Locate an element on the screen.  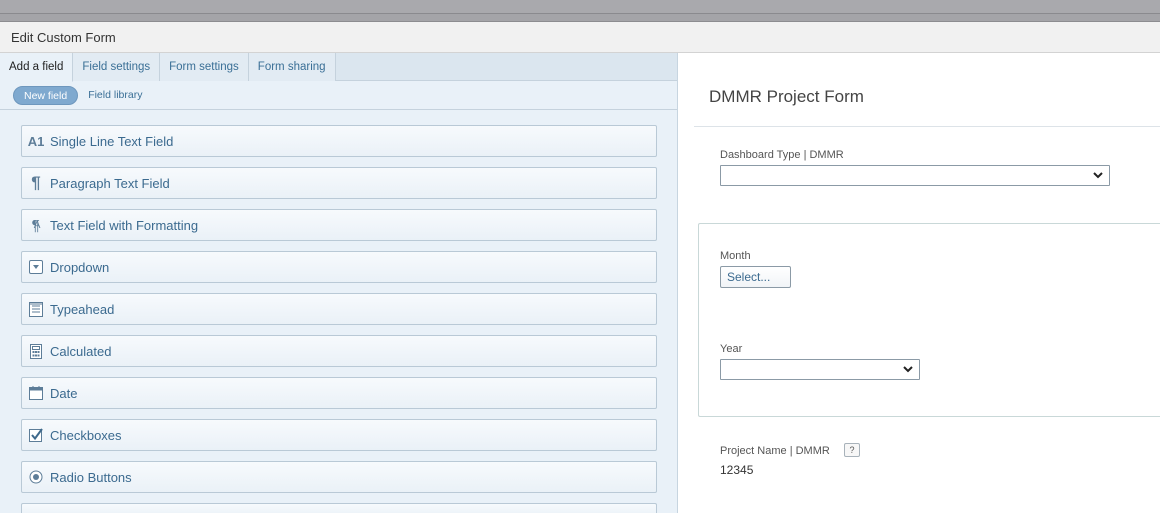
field-type-label: Dropdown is located at coordinates (80, 267).